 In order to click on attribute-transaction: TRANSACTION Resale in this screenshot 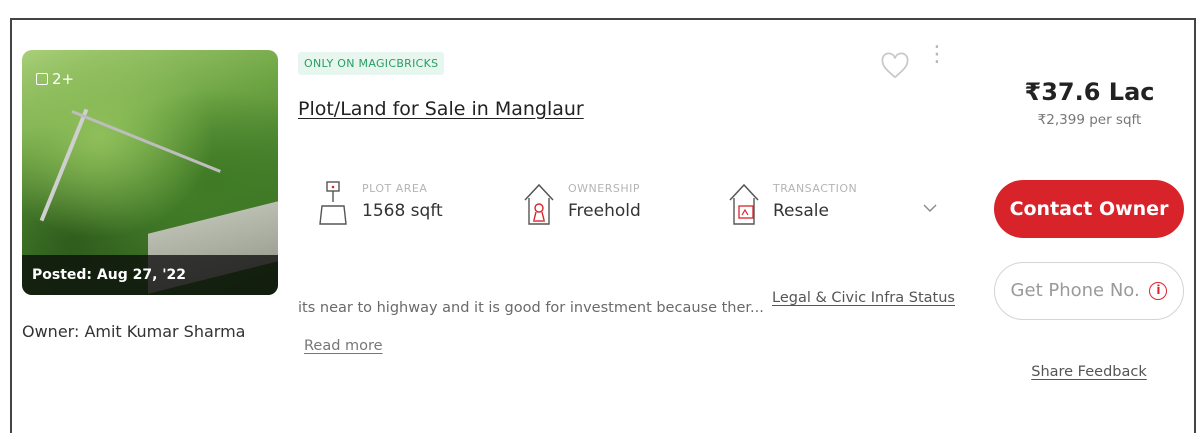, I will do `click(792, 204)`.